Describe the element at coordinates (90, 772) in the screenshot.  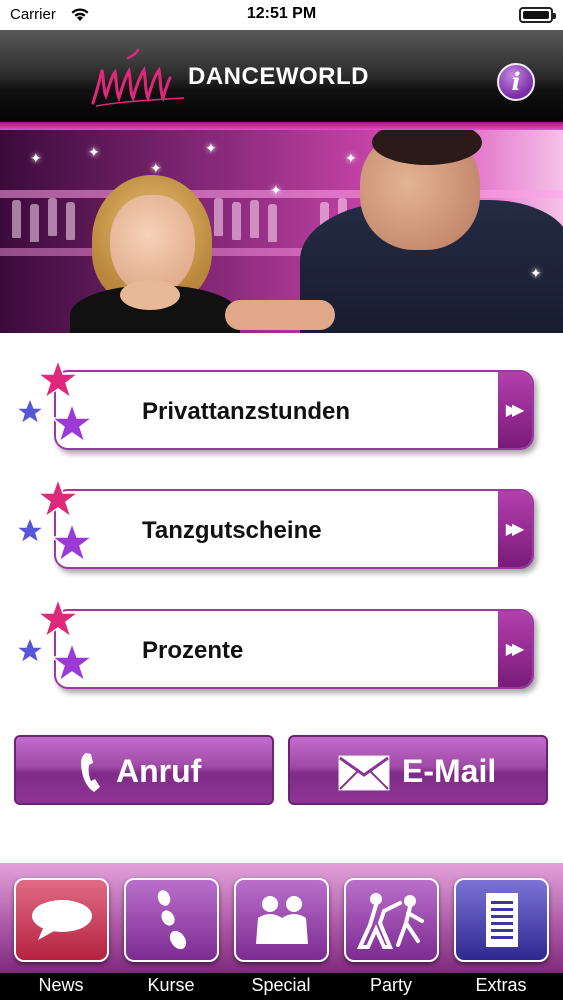
I see `phone-icon` at that location.